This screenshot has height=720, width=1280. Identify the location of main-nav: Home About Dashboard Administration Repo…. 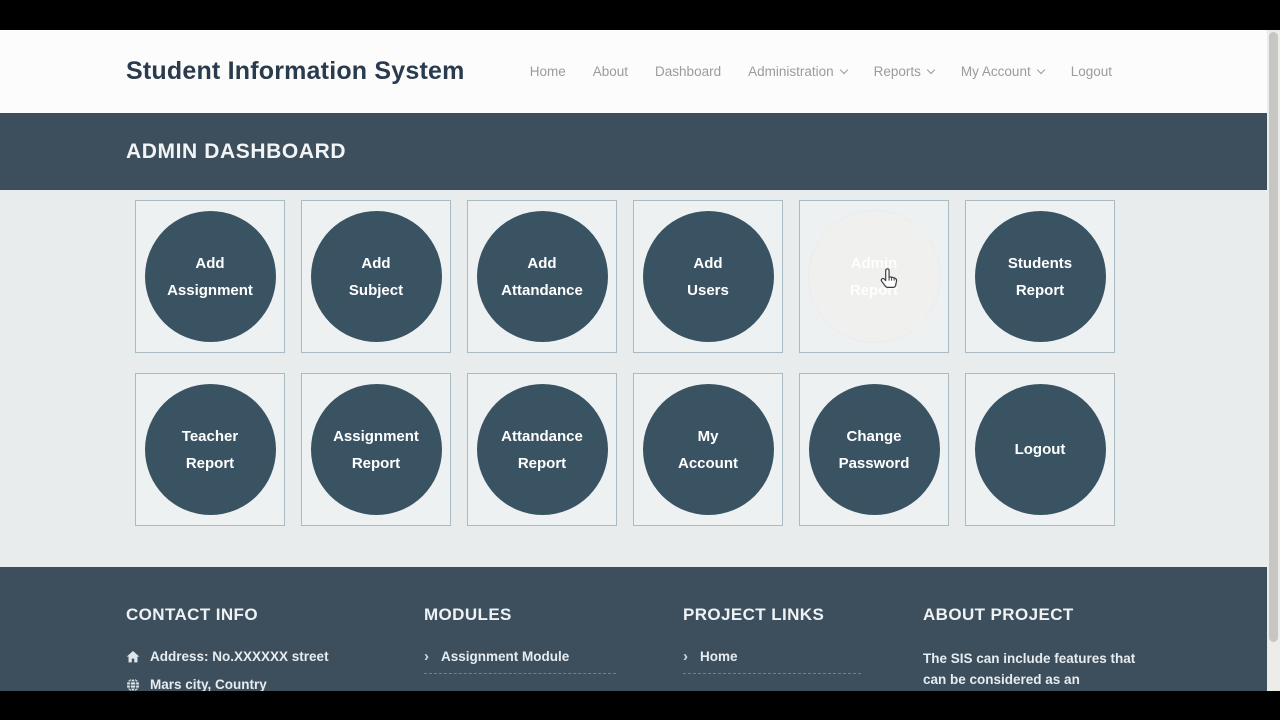
(842, 71).